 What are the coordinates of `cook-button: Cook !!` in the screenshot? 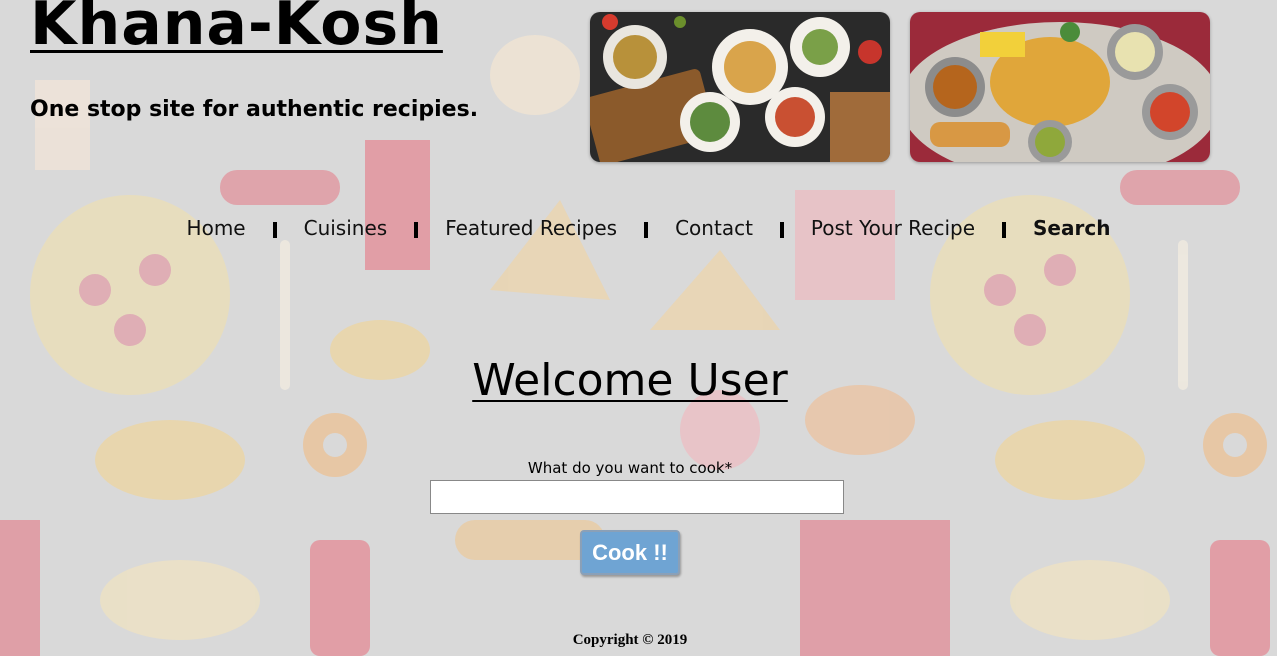 It's located at (630, 552).